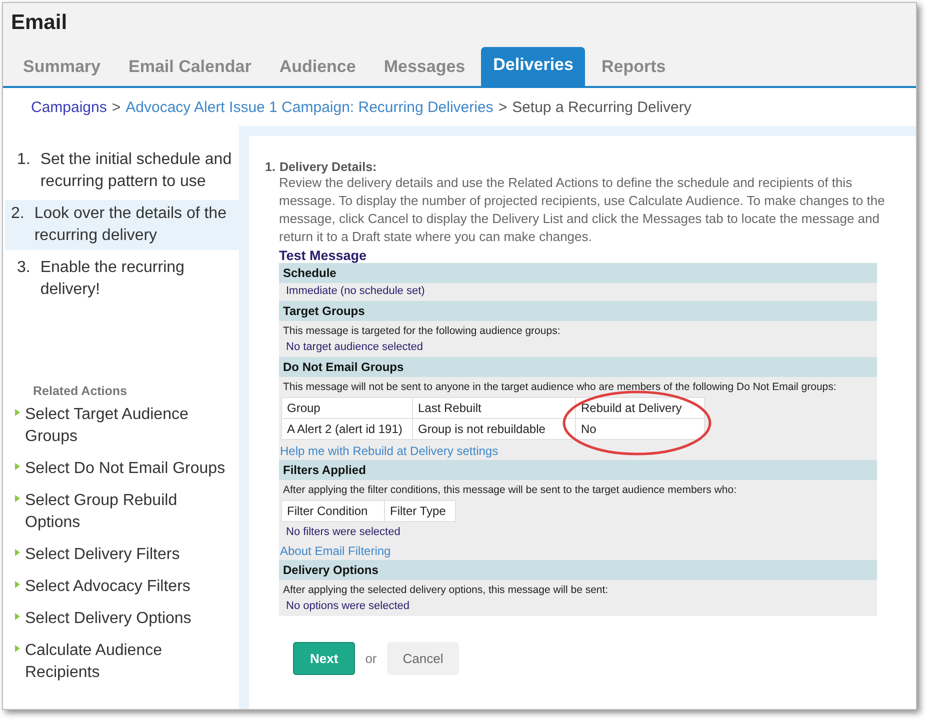 This screenshot has height=728, width=931. Describe the element at coordinates (348, 606) in the screenshot. I see `section-value: No options were selected` at that location.